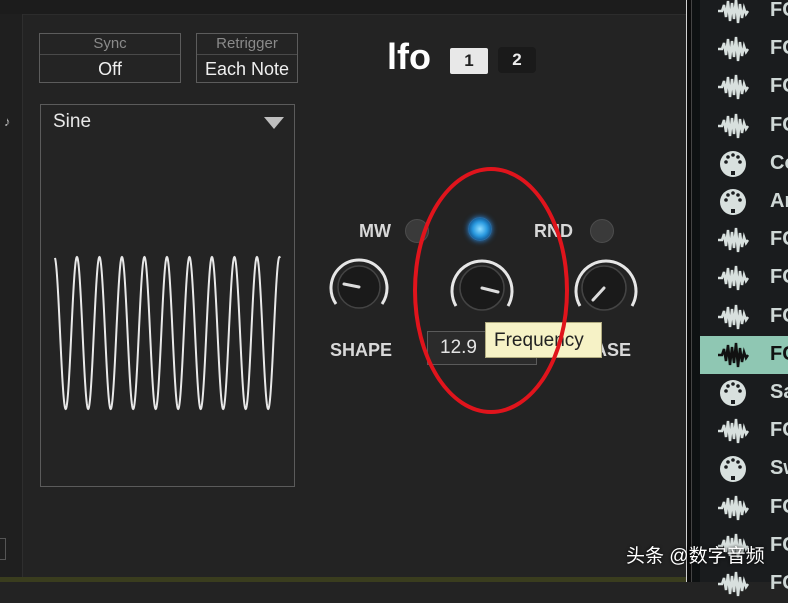 The height and width of the screenshot is (603, 788). What do you see at coordinates (247, 58) in the screenshot?
I see `retrigger-button: Retrigger Each Note` at bounding box center [247, 58].